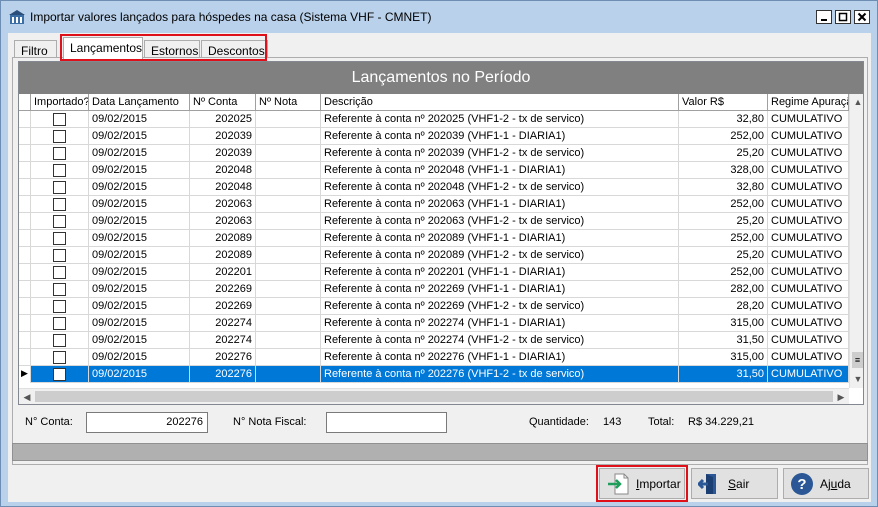 This screenshot has height=507, width=878. I want to click on cell-valor: 328,00, so click(723, 170).